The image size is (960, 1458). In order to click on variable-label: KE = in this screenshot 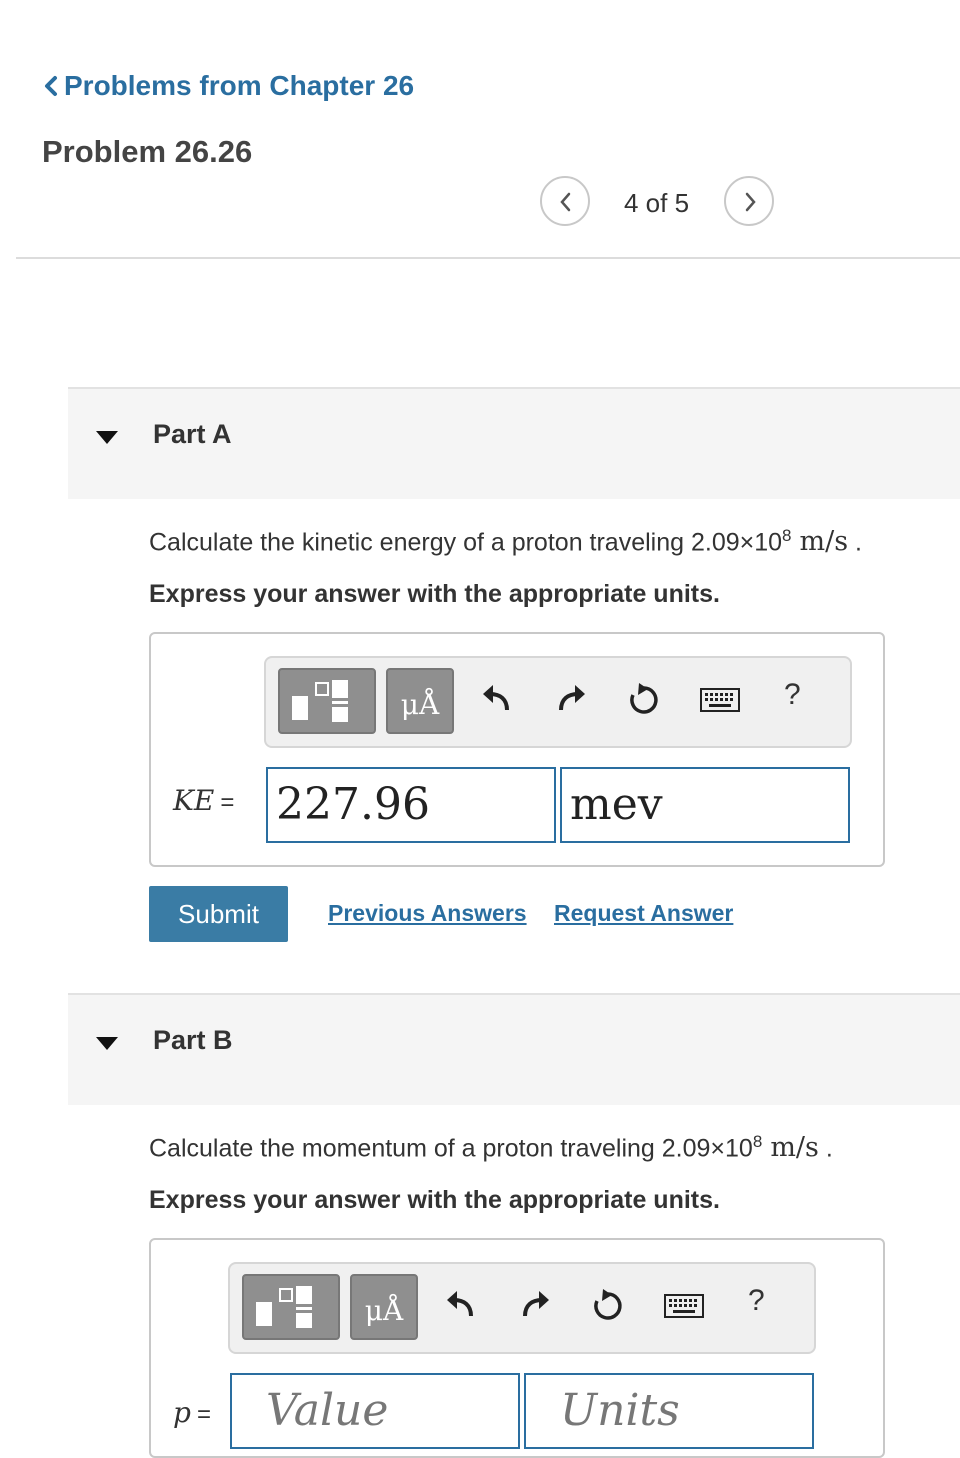, I will do `click(203, 800)`.